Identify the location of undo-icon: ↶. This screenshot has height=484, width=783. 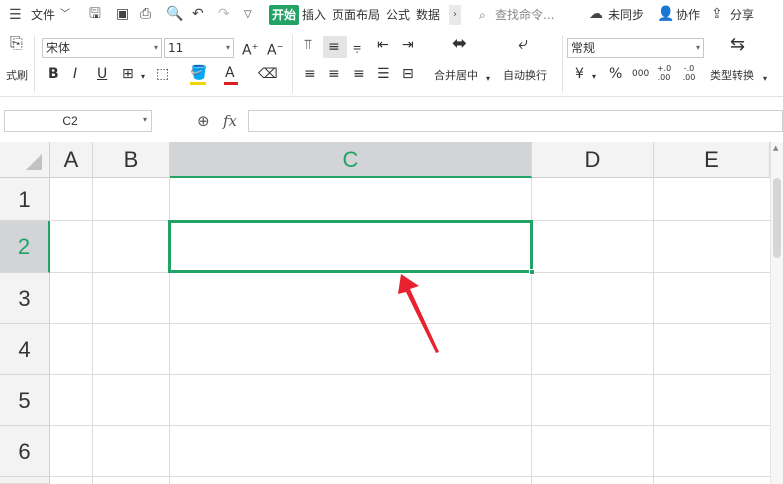
(198, 14).